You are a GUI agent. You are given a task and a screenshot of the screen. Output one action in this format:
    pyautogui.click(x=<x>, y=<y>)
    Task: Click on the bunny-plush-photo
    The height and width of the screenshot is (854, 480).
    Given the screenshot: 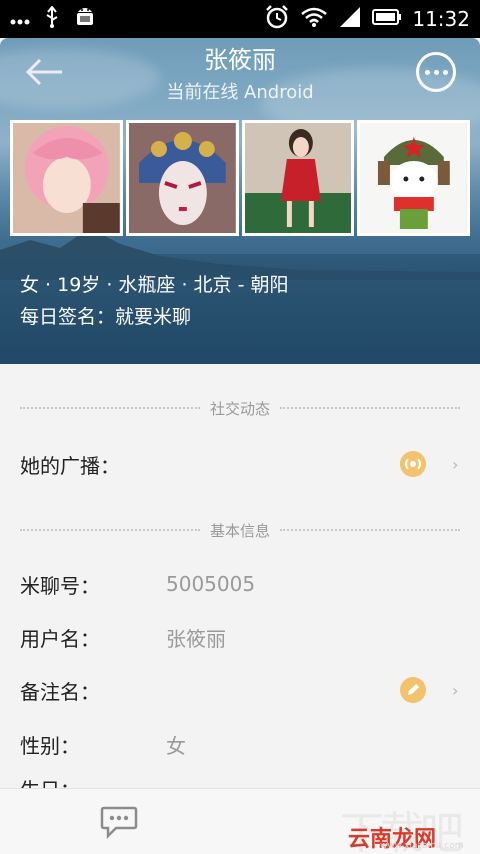 What is the action you would take?
    pyautogui.click(x=413, y=178)
    